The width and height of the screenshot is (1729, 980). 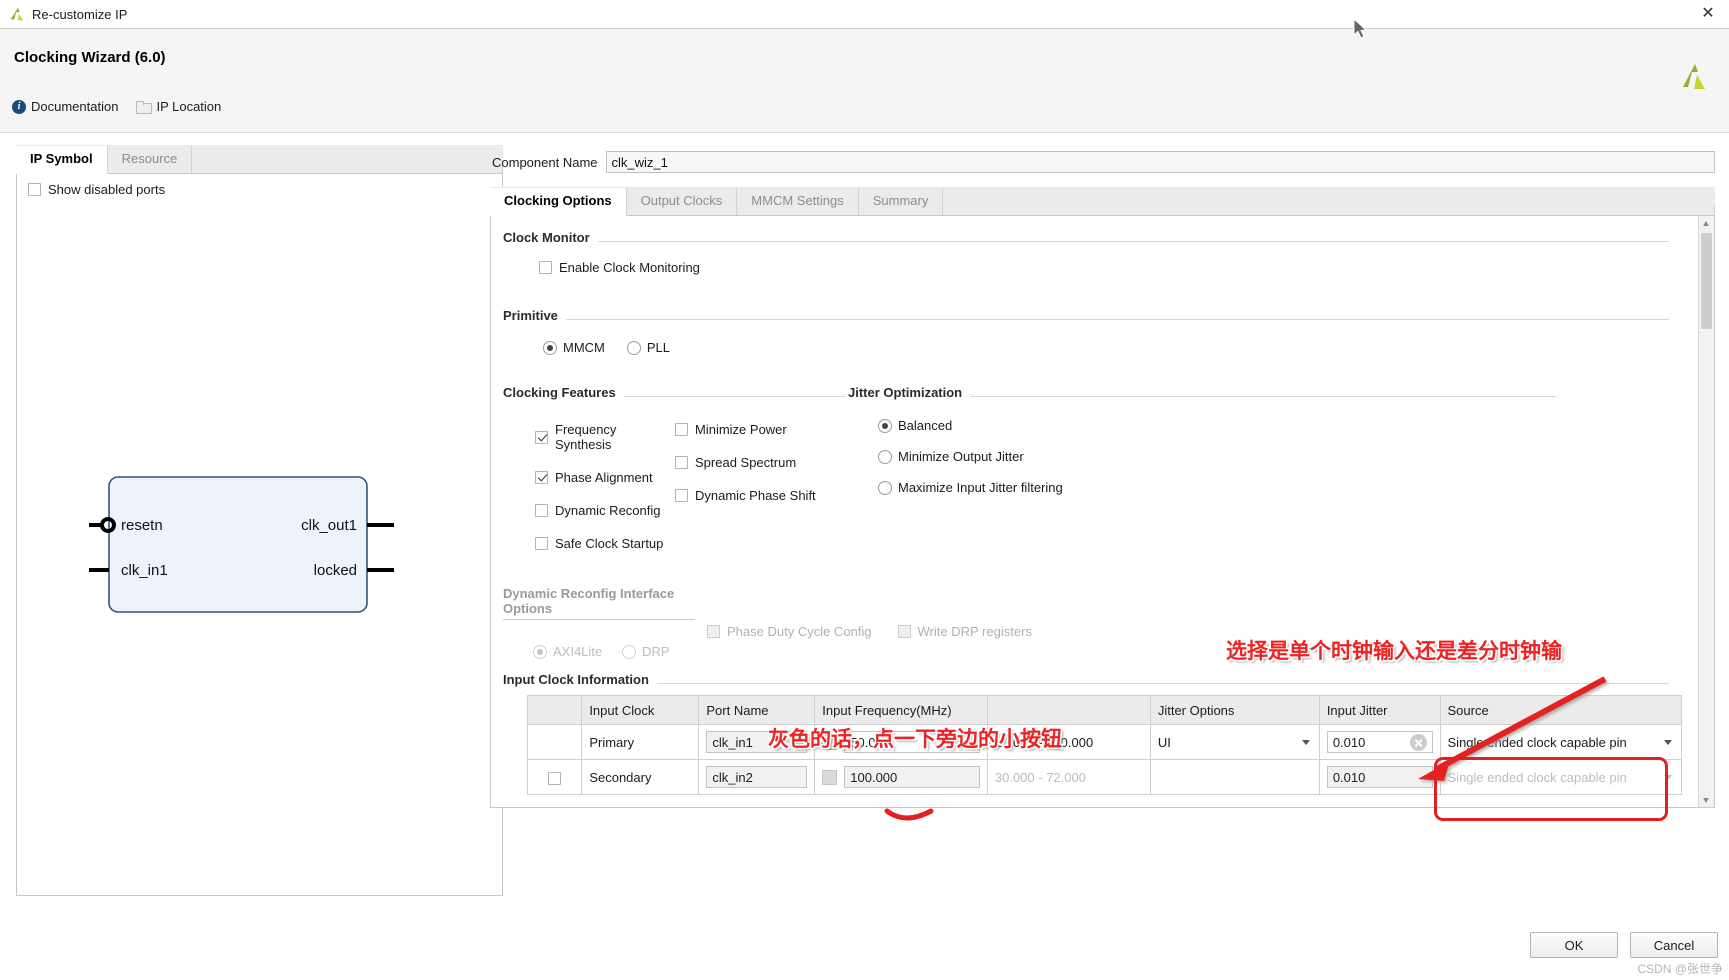 I want to click on info-icon: i, so click(x=19, y=106).